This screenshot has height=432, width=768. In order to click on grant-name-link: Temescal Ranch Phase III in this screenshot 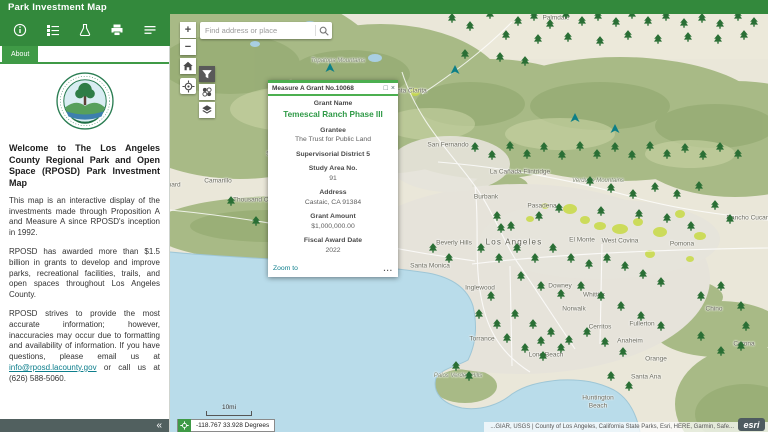, I will do `click(333, 115)`.